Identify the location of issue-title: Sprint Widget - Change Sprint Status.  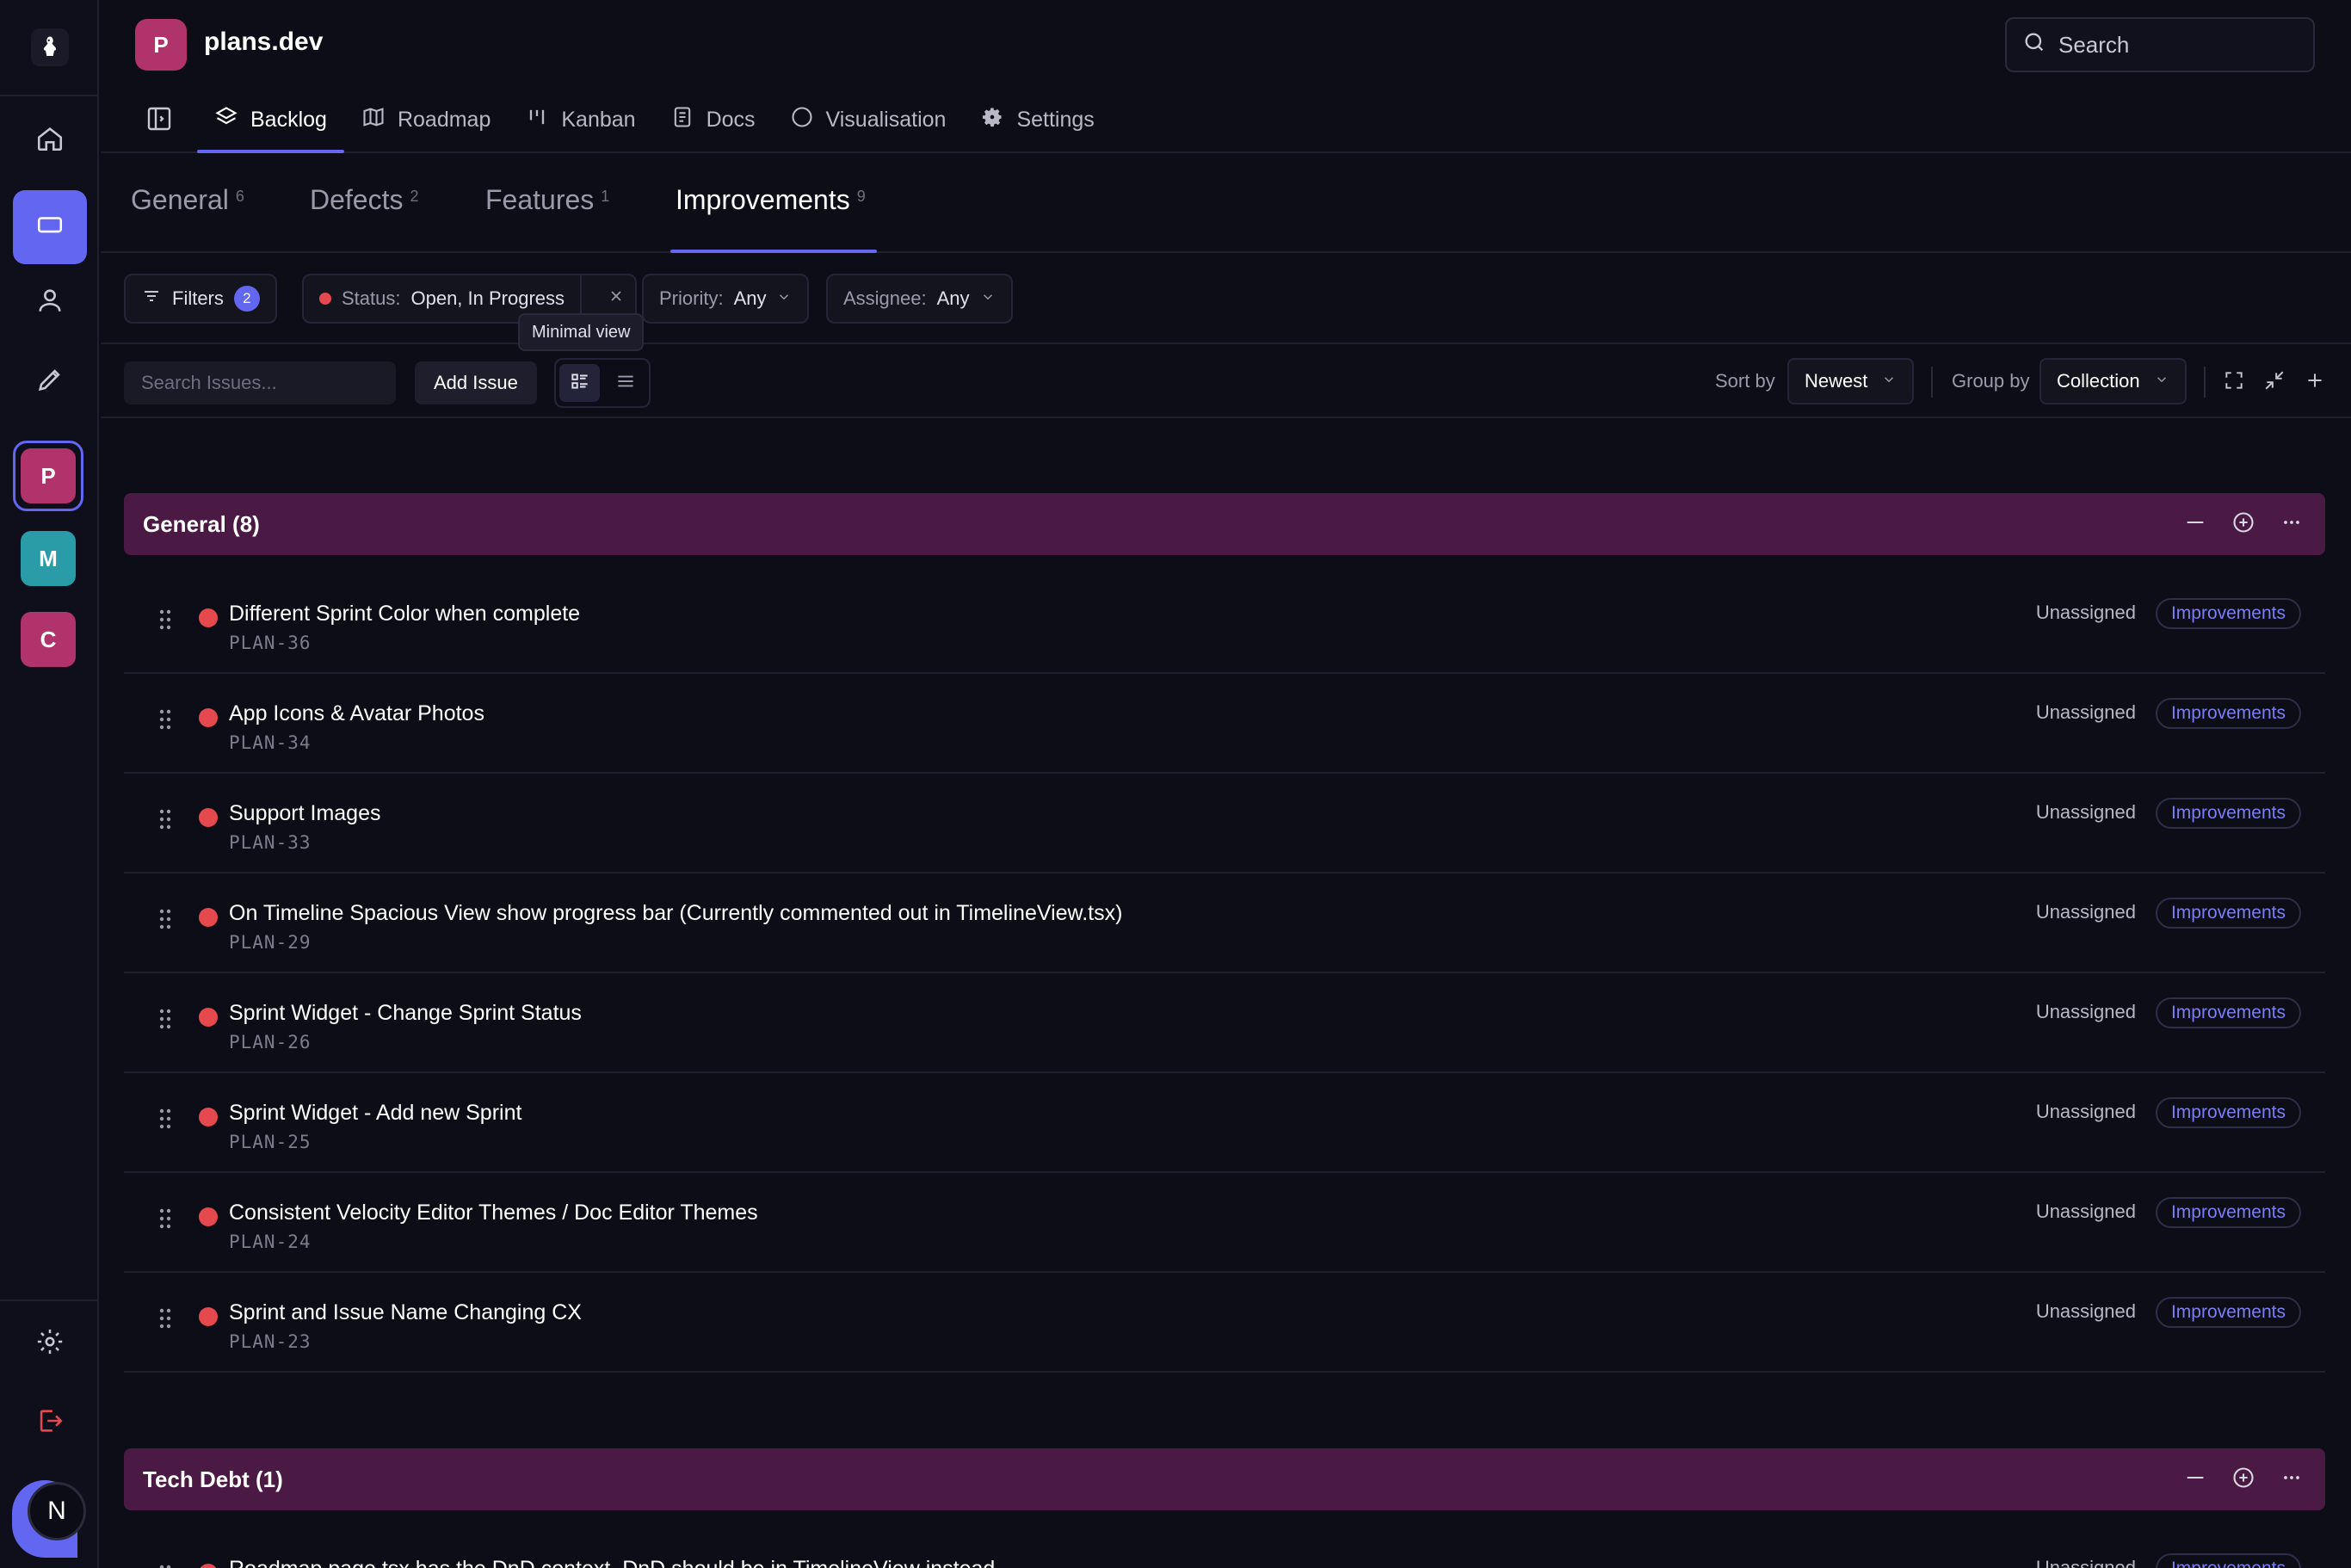
(405, 1013).